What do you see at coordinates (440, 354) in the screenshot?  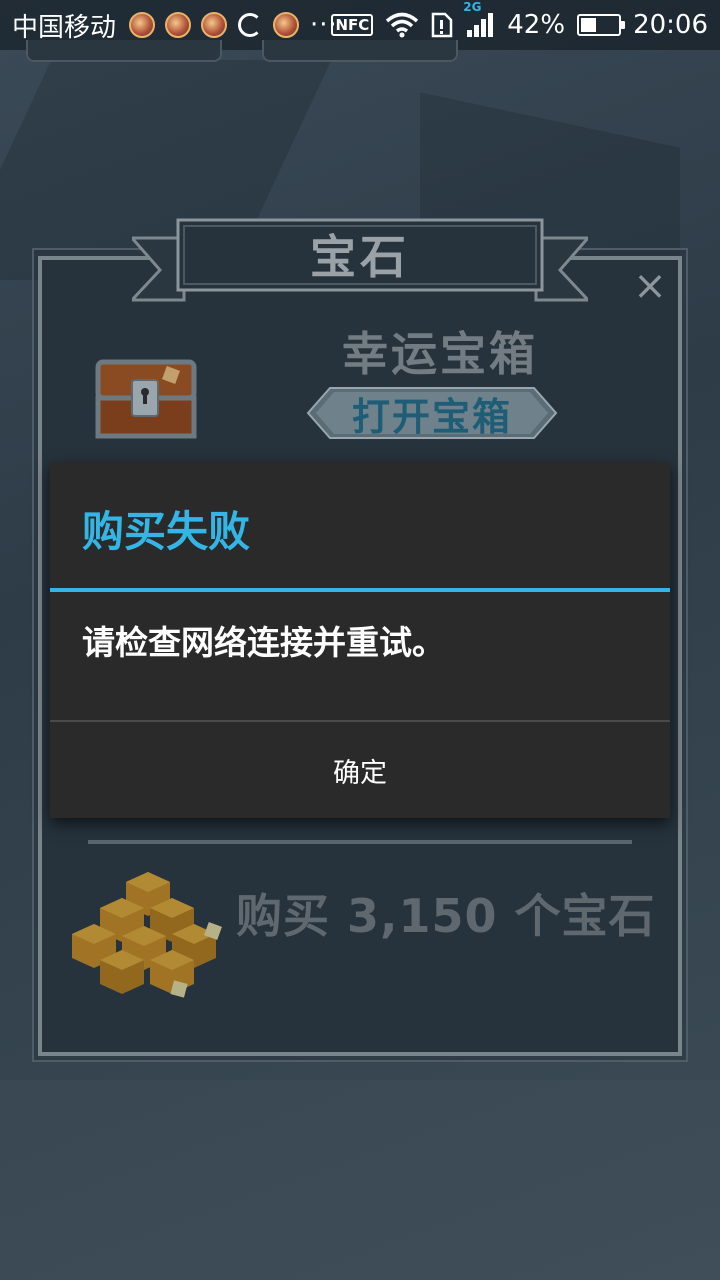 I see `lucky-chest-title: 幸运宝箱` at bounding box center [440, 354].